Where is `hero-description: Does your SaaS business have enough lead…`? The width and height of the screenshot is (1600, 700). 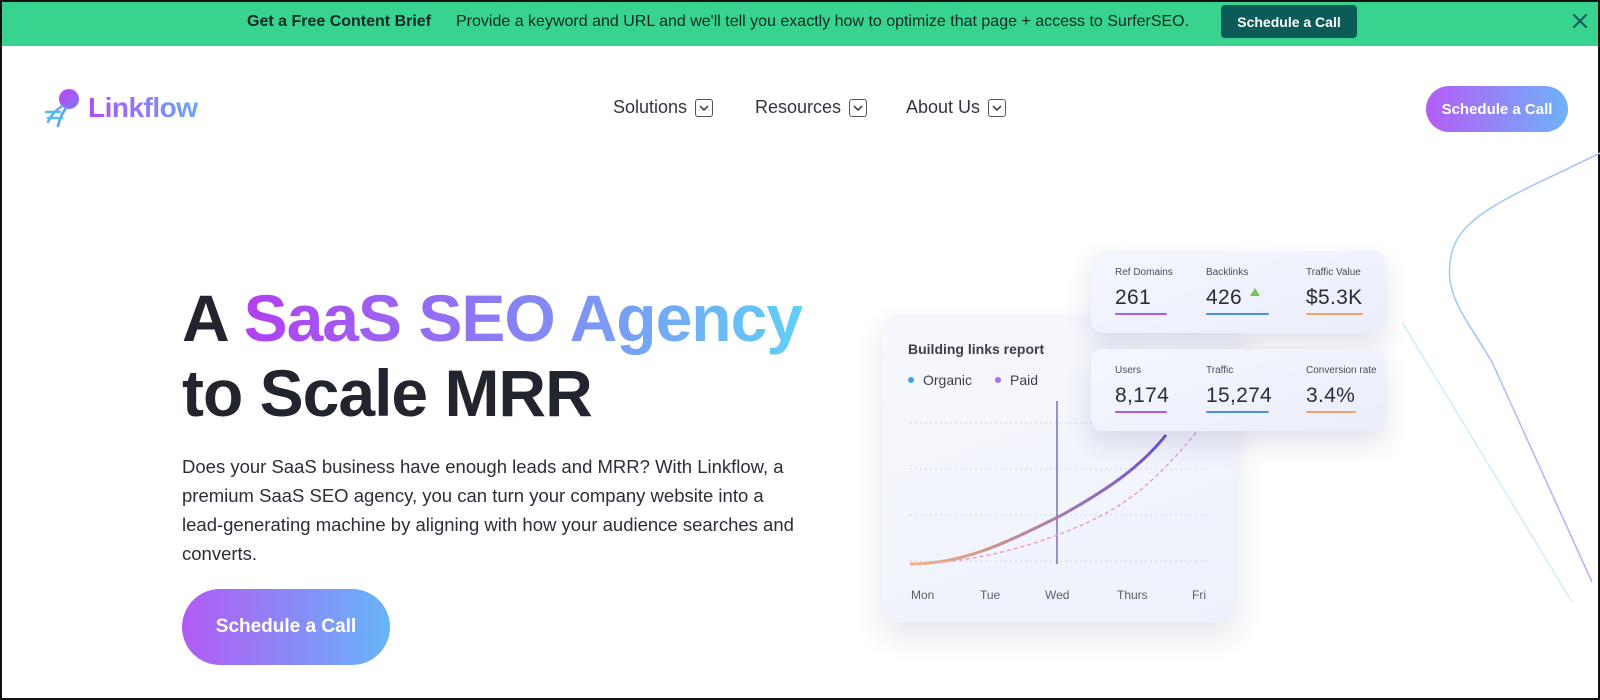
hero-description: Does your SaaS business have enough lead… is located at coordinates (488, 510).